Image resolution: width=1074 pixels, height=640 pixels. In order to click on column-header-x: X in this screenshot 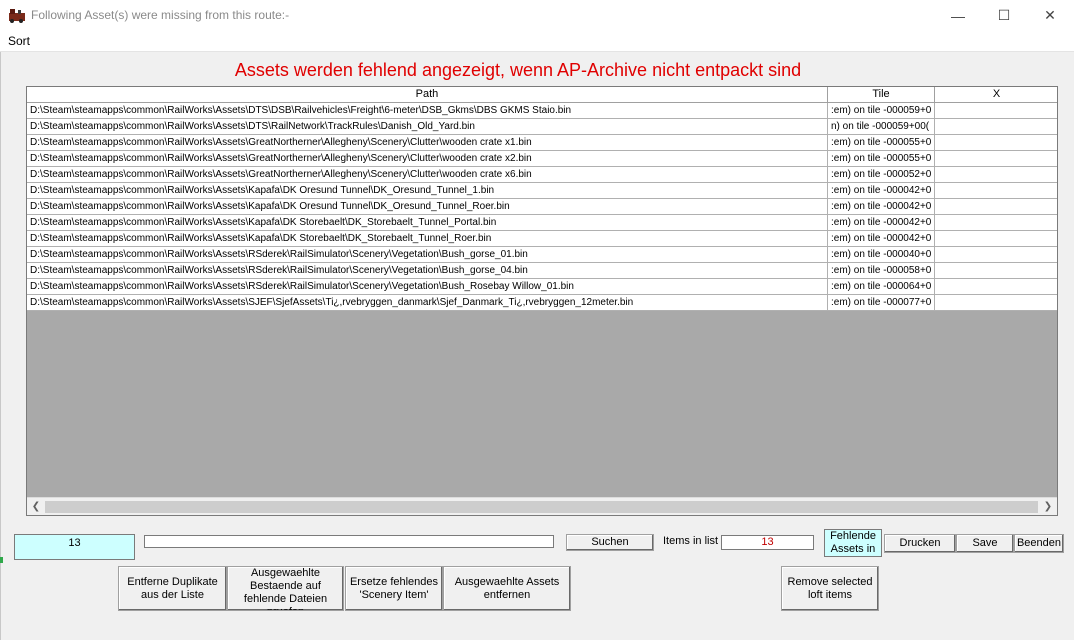, I will do `click(996, 95)`.